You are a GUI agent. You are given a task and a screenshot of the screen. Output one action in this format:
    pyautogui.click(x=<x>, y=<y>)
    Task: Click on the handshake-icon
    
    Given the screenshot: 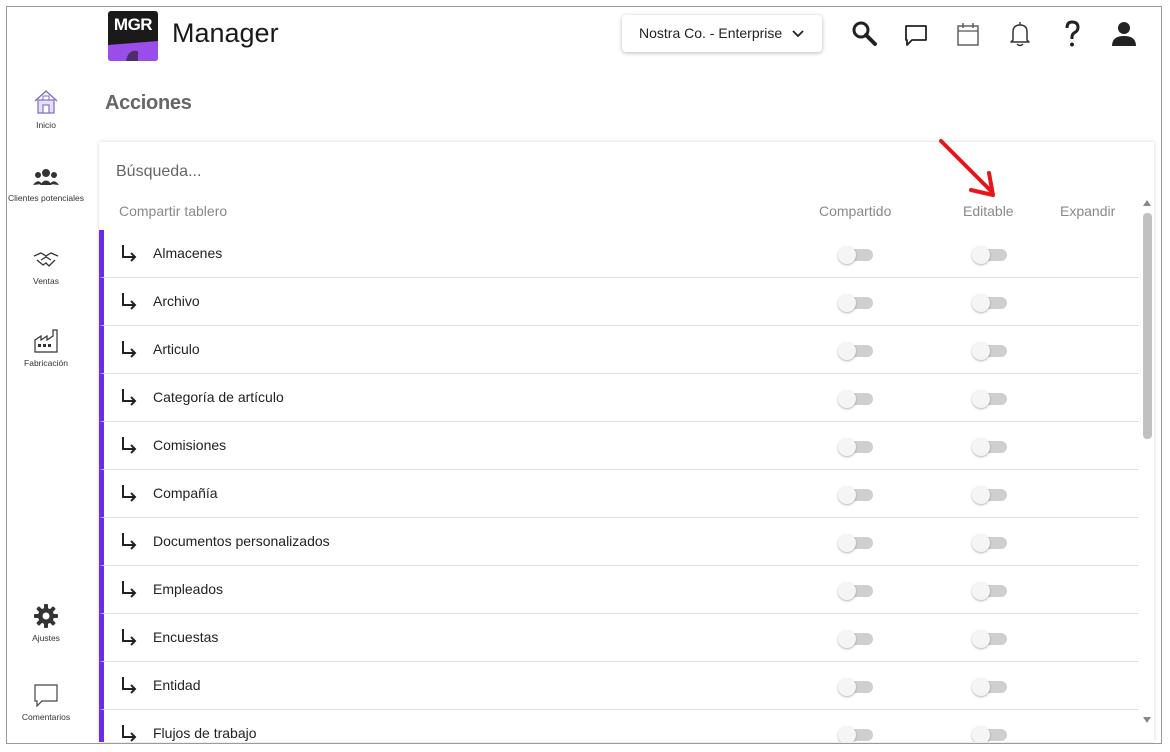 What is the action you would take?
    pyautogui.click(x=46, y=259)
    